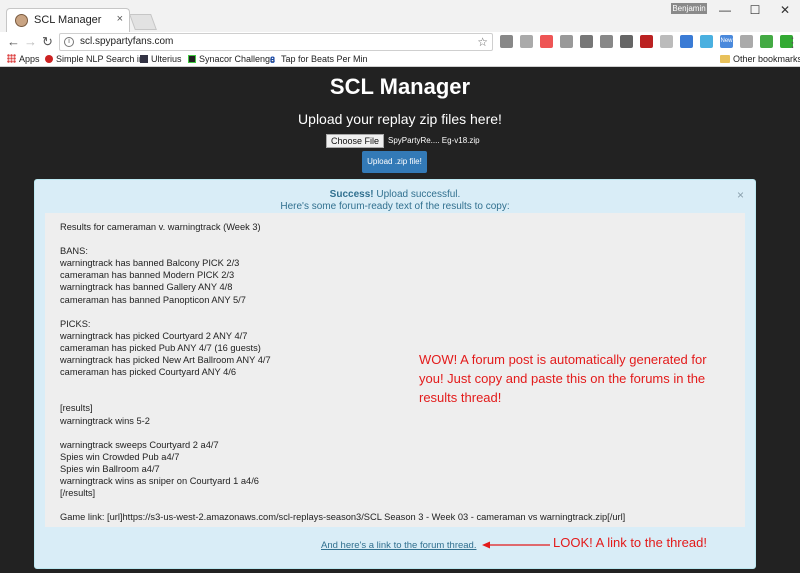 Image resolution: width=800 pixels, height=573 pixels. I want to click on alert-success-message: Success! Upload successful., so click(395, 194).